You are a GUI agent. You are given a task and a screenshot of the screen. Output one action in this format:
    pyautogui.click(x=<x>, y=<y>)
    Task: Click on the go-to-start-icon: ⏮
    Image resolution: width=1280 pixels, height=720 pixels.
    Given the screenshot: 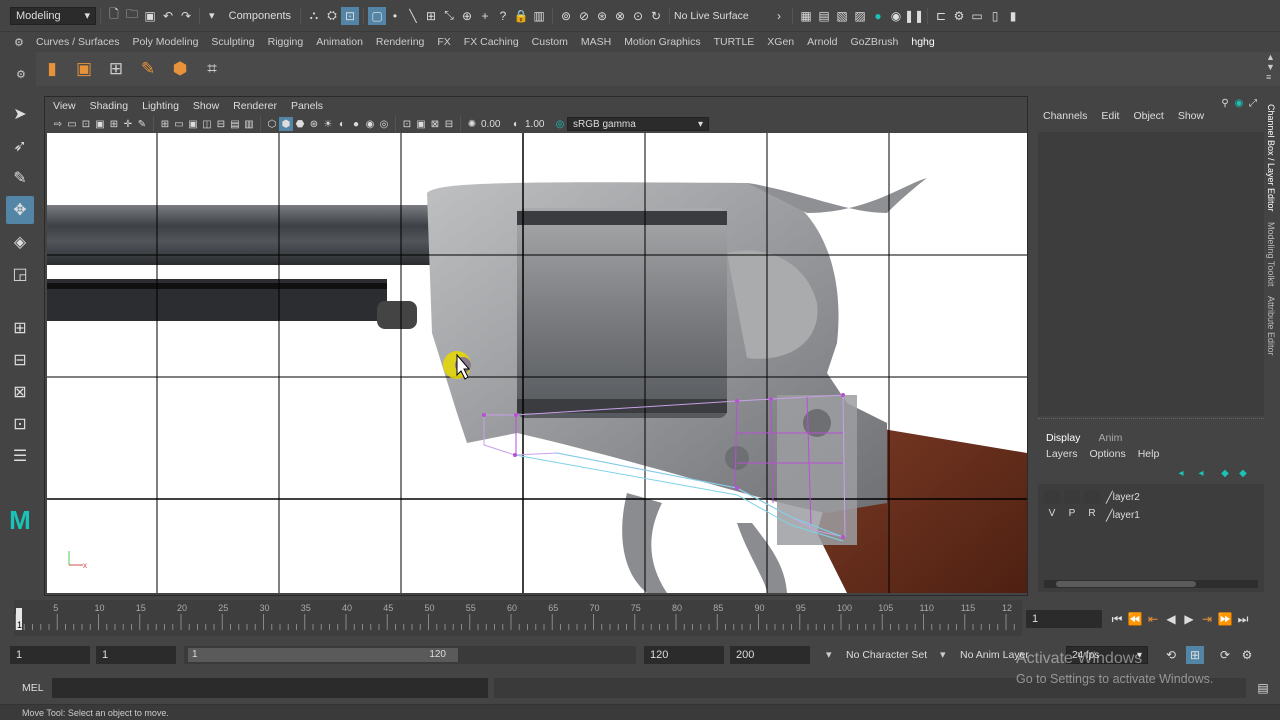 What is the action you would take?
    pyautogui.click(x=1117, y=619)
    